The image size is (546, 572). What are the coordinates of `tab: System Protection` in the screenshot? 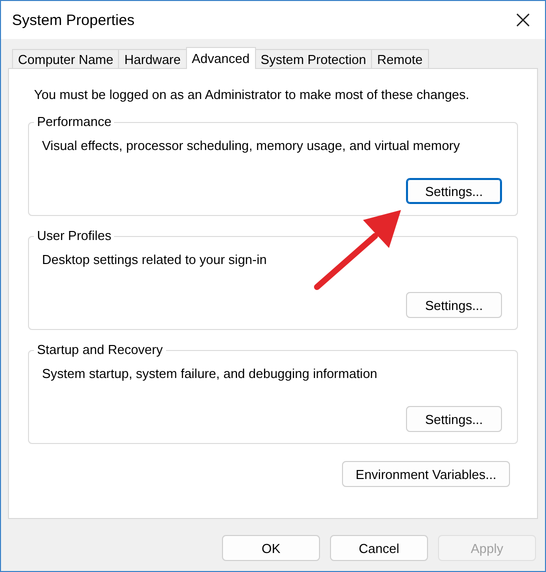 It's located at (313, 58).